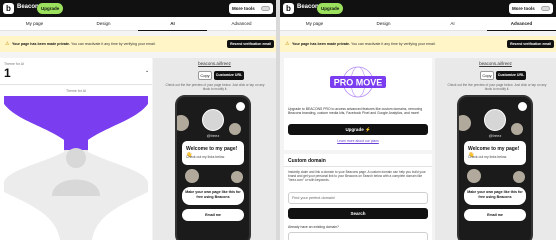 The height and width of the screenshot is (240, 556). What do you see at coordinates (147, 71) in the screenshot?
I see `chevron-down-icon: ⌄` at bounding box center [147, 71].